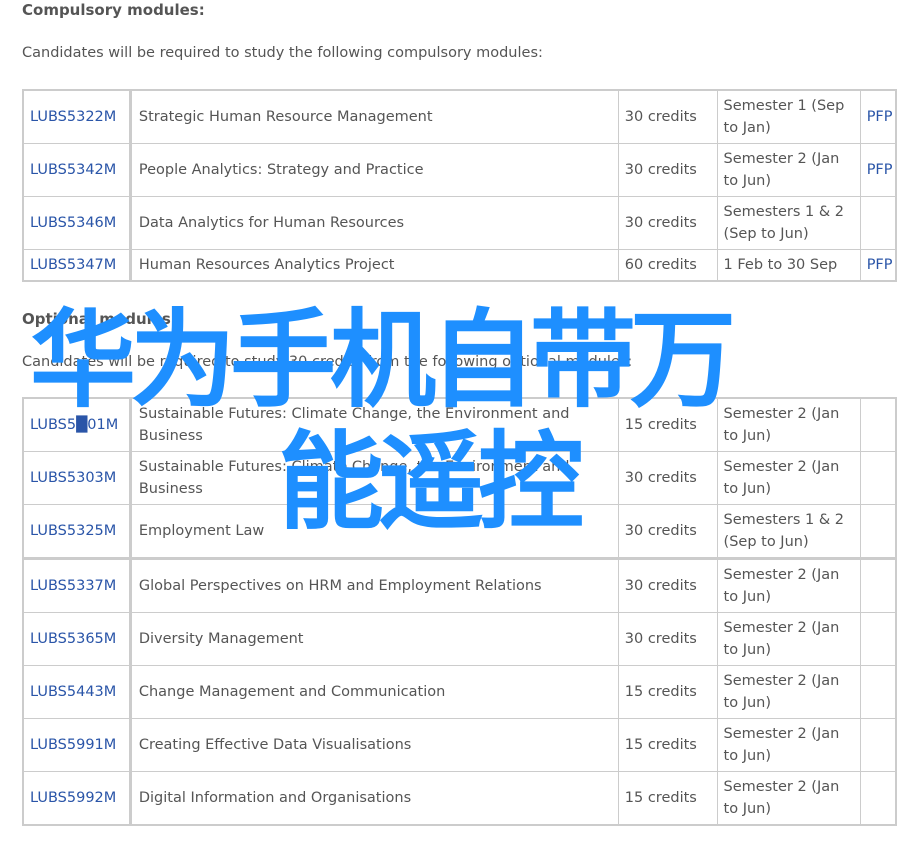 Image resolution: width=916 pixels, height=845 pixels. I want to click on module-code-link: LUBS5325M, so click(73, 531).